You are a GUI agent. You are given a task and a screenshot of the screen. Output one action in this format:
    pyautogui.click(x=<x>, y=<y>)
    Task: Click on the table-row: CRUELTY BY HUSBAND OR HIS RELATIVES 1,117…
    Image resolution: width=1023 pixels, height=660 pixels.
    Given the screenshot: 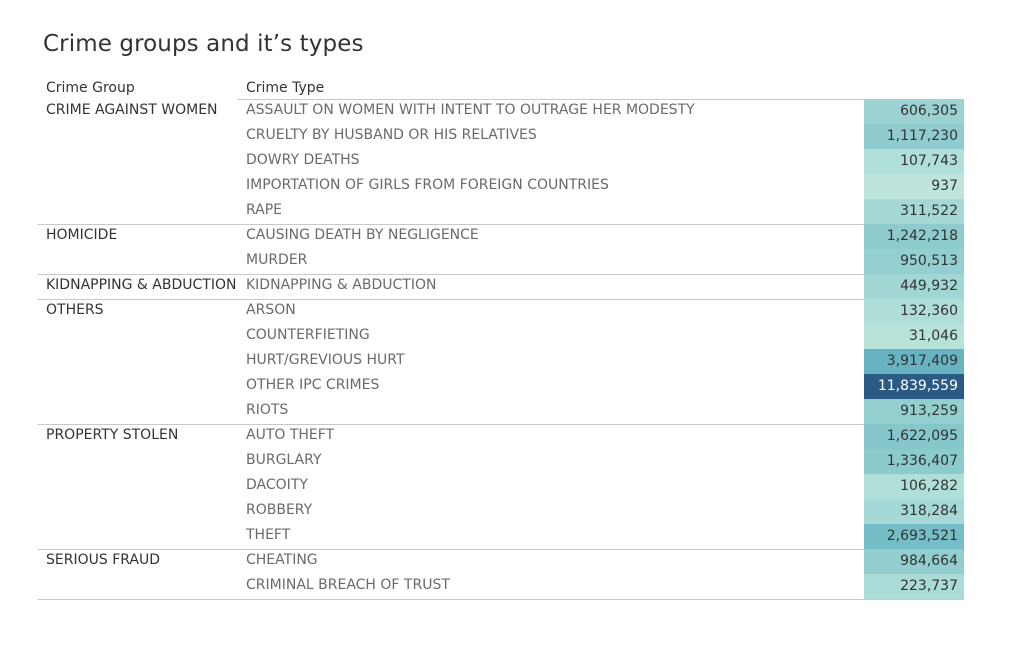 What is the action you would take?
    pyautogui.click(x=501, y=136)
    